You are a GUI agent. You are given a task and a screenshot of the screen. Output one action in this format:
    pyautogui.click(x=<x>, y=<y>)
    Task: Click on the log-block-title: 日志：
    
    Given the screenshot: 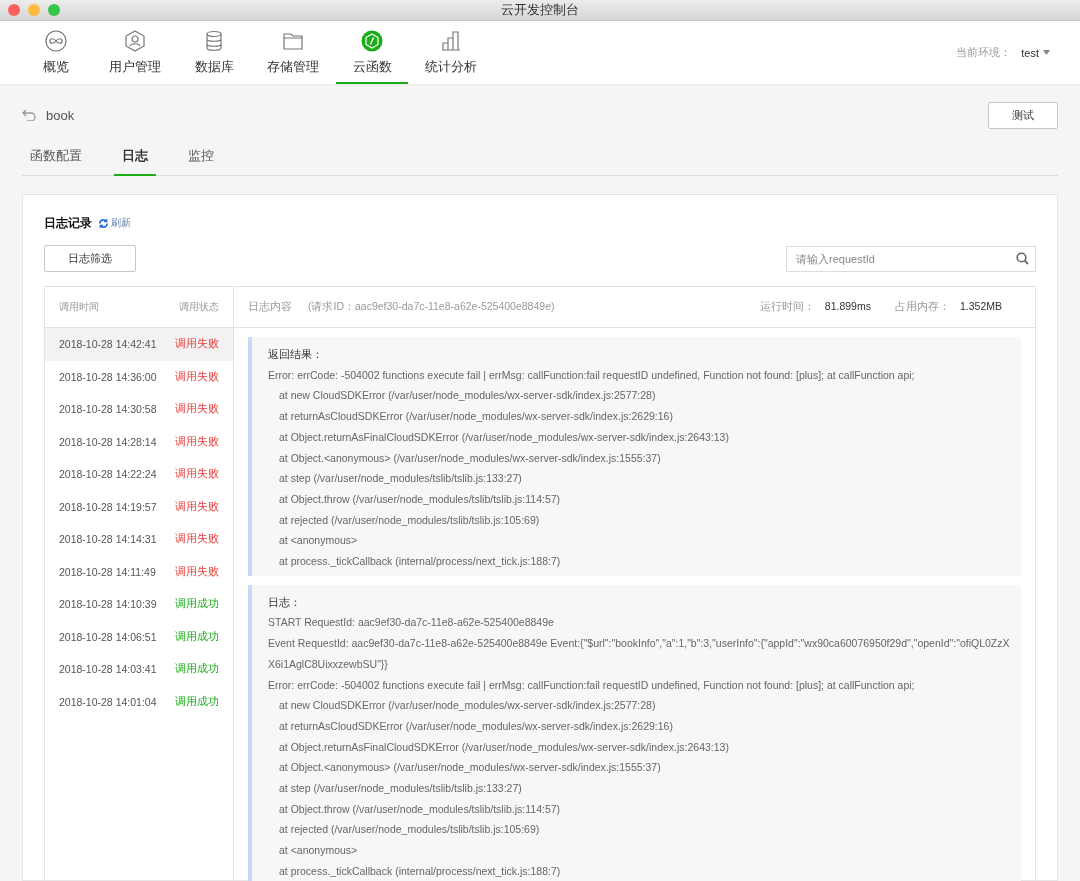 What is the action you would take?
    pyautogui.click(x=285, y=602)
    